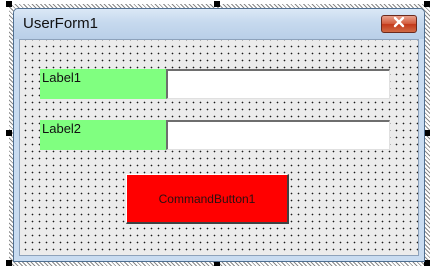 The image size is (430, 266). Describe the element at coordinates (61, 23) in the screenshot. I see `form-title: UserForm1` at that location.